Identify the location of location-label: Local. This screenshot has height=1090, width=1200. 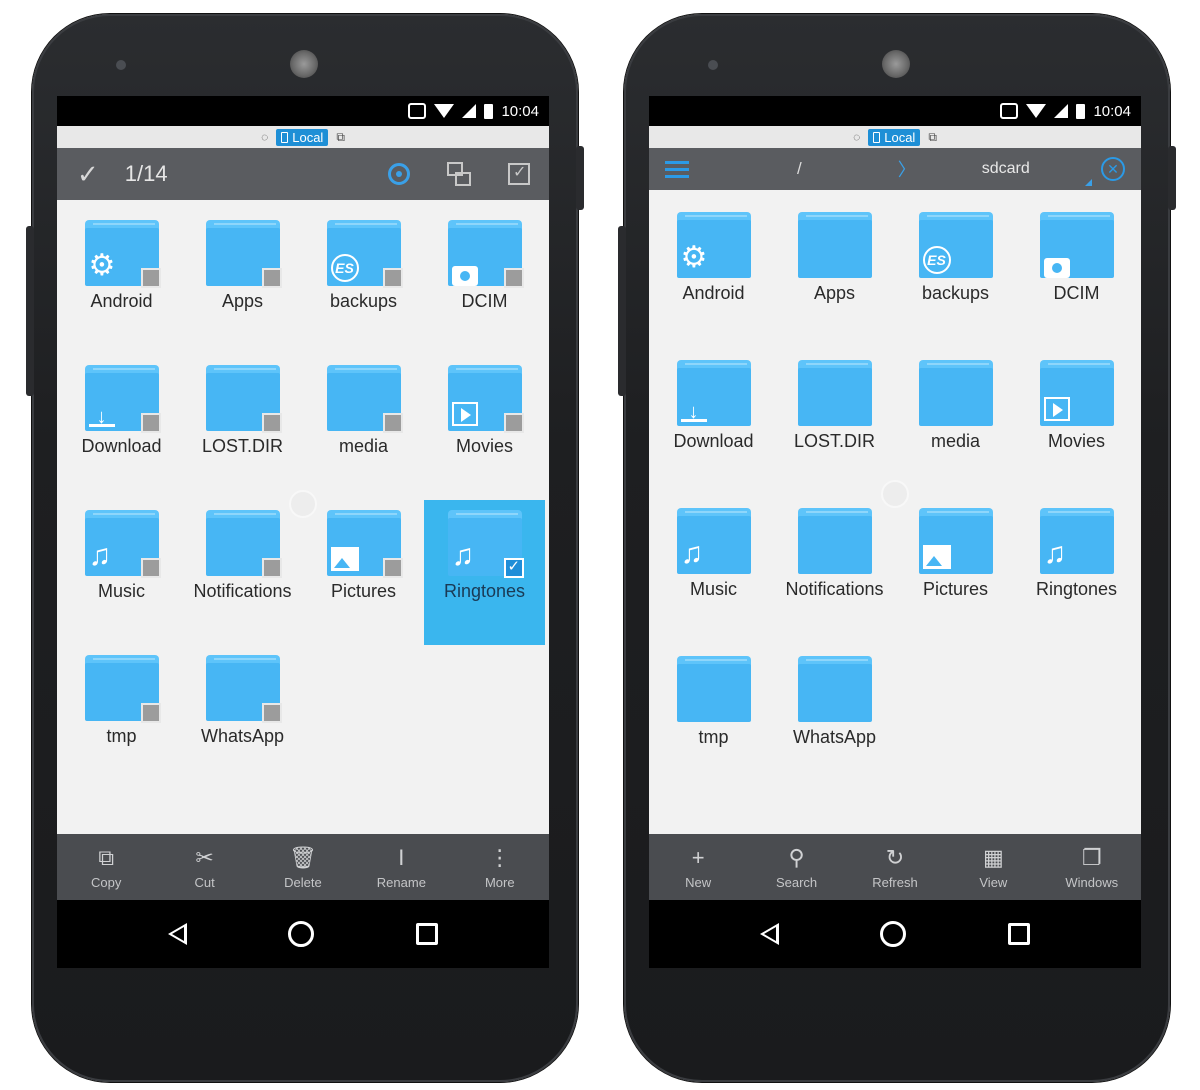
(900, 137).